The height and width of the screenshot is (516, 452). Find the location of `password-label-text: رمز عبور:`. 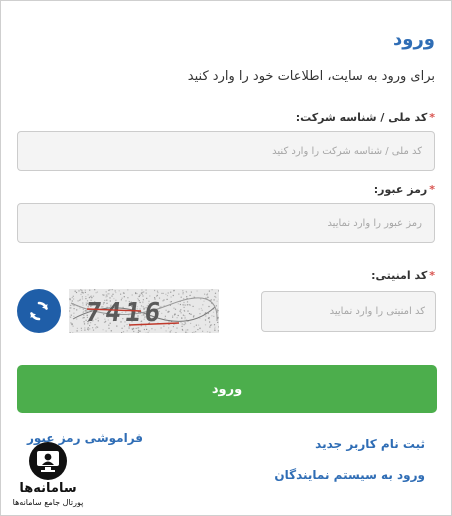

password-label-text: رمز عبور: is located at coordinates (400, 189).